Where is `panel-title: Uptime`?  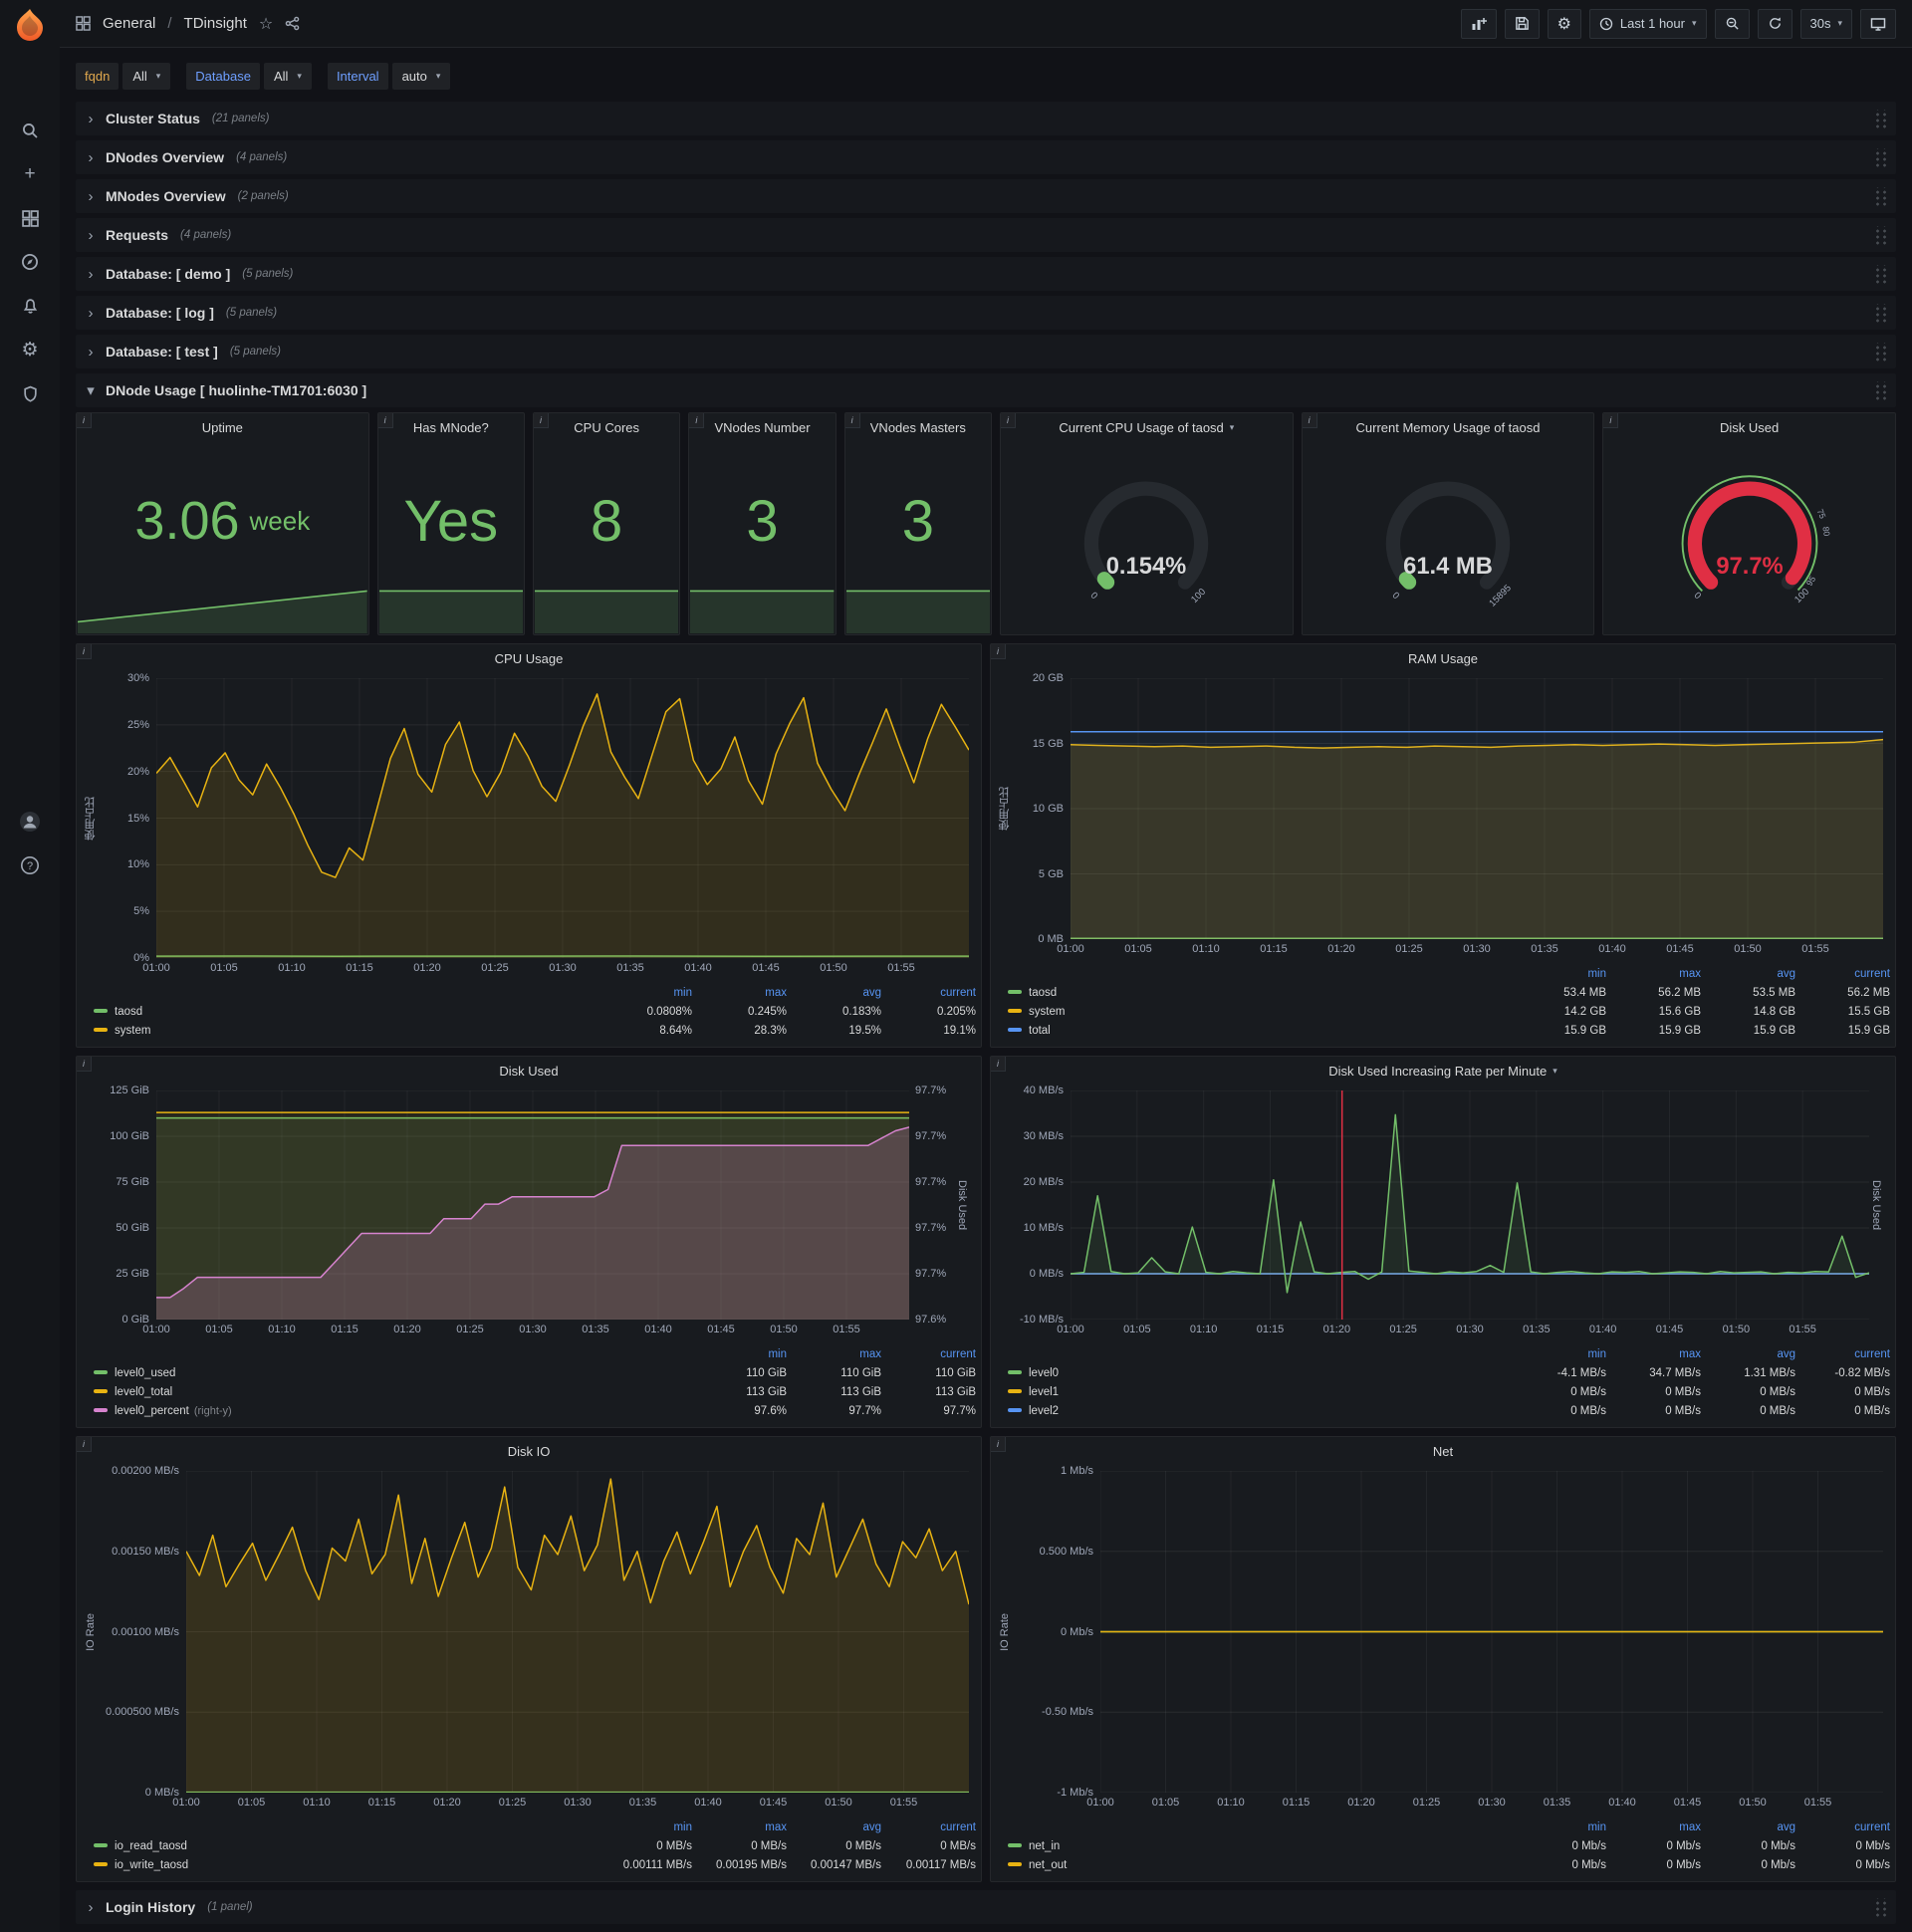 panel-title: Uptime is located at coordinates (222, 427).